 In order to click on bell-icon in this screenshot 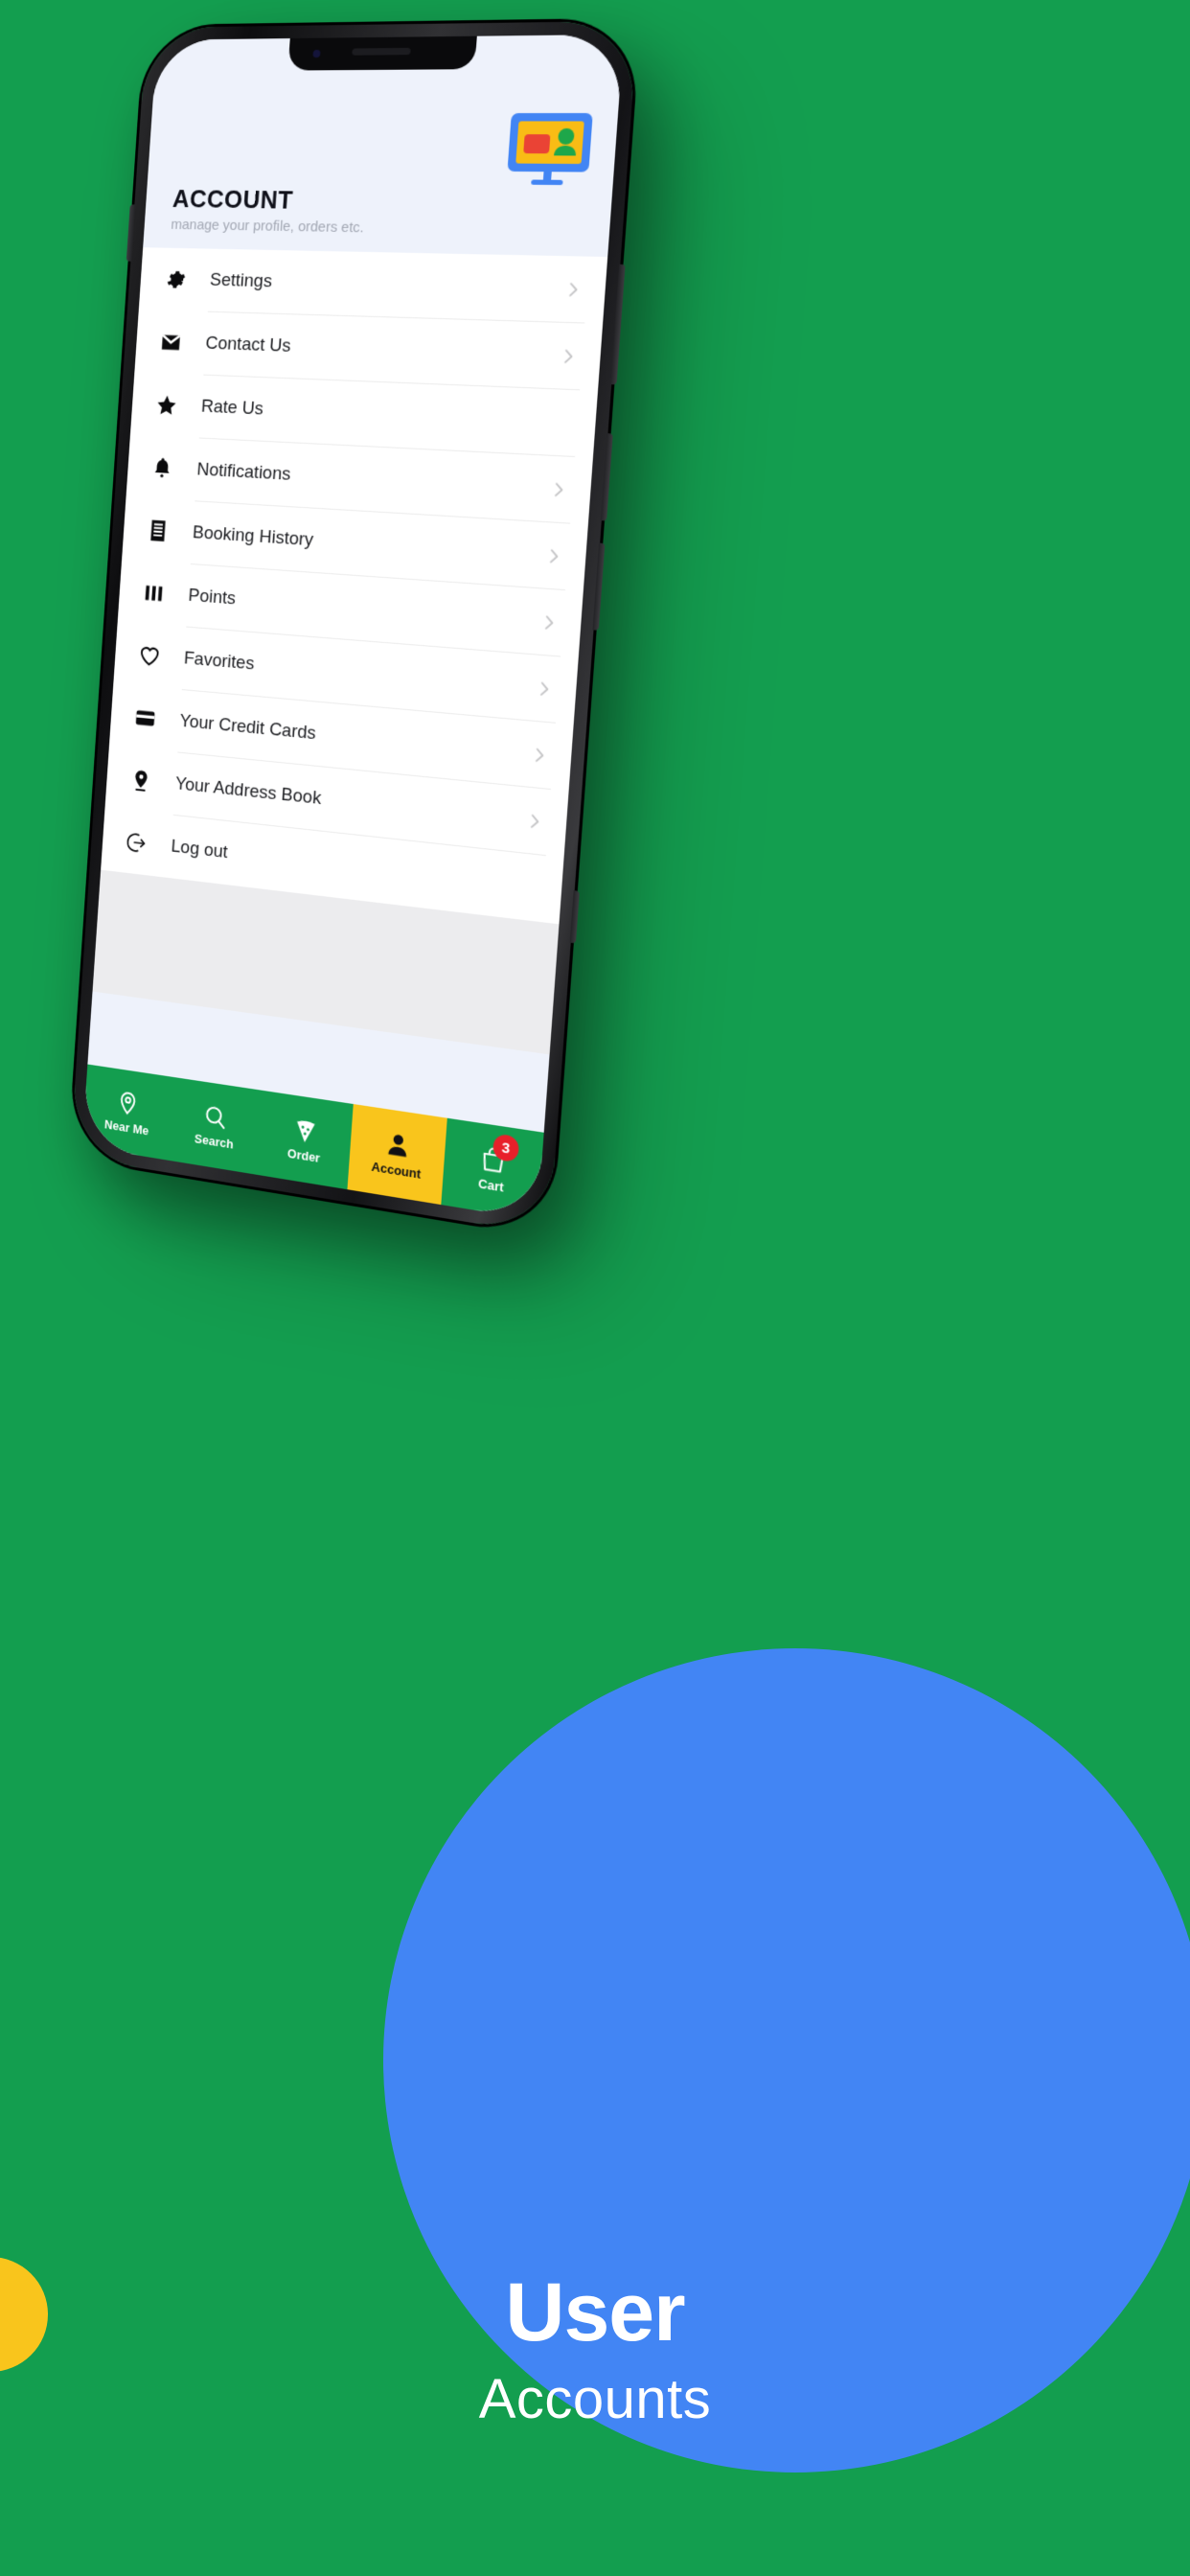, I will do `click(171, 468)`.